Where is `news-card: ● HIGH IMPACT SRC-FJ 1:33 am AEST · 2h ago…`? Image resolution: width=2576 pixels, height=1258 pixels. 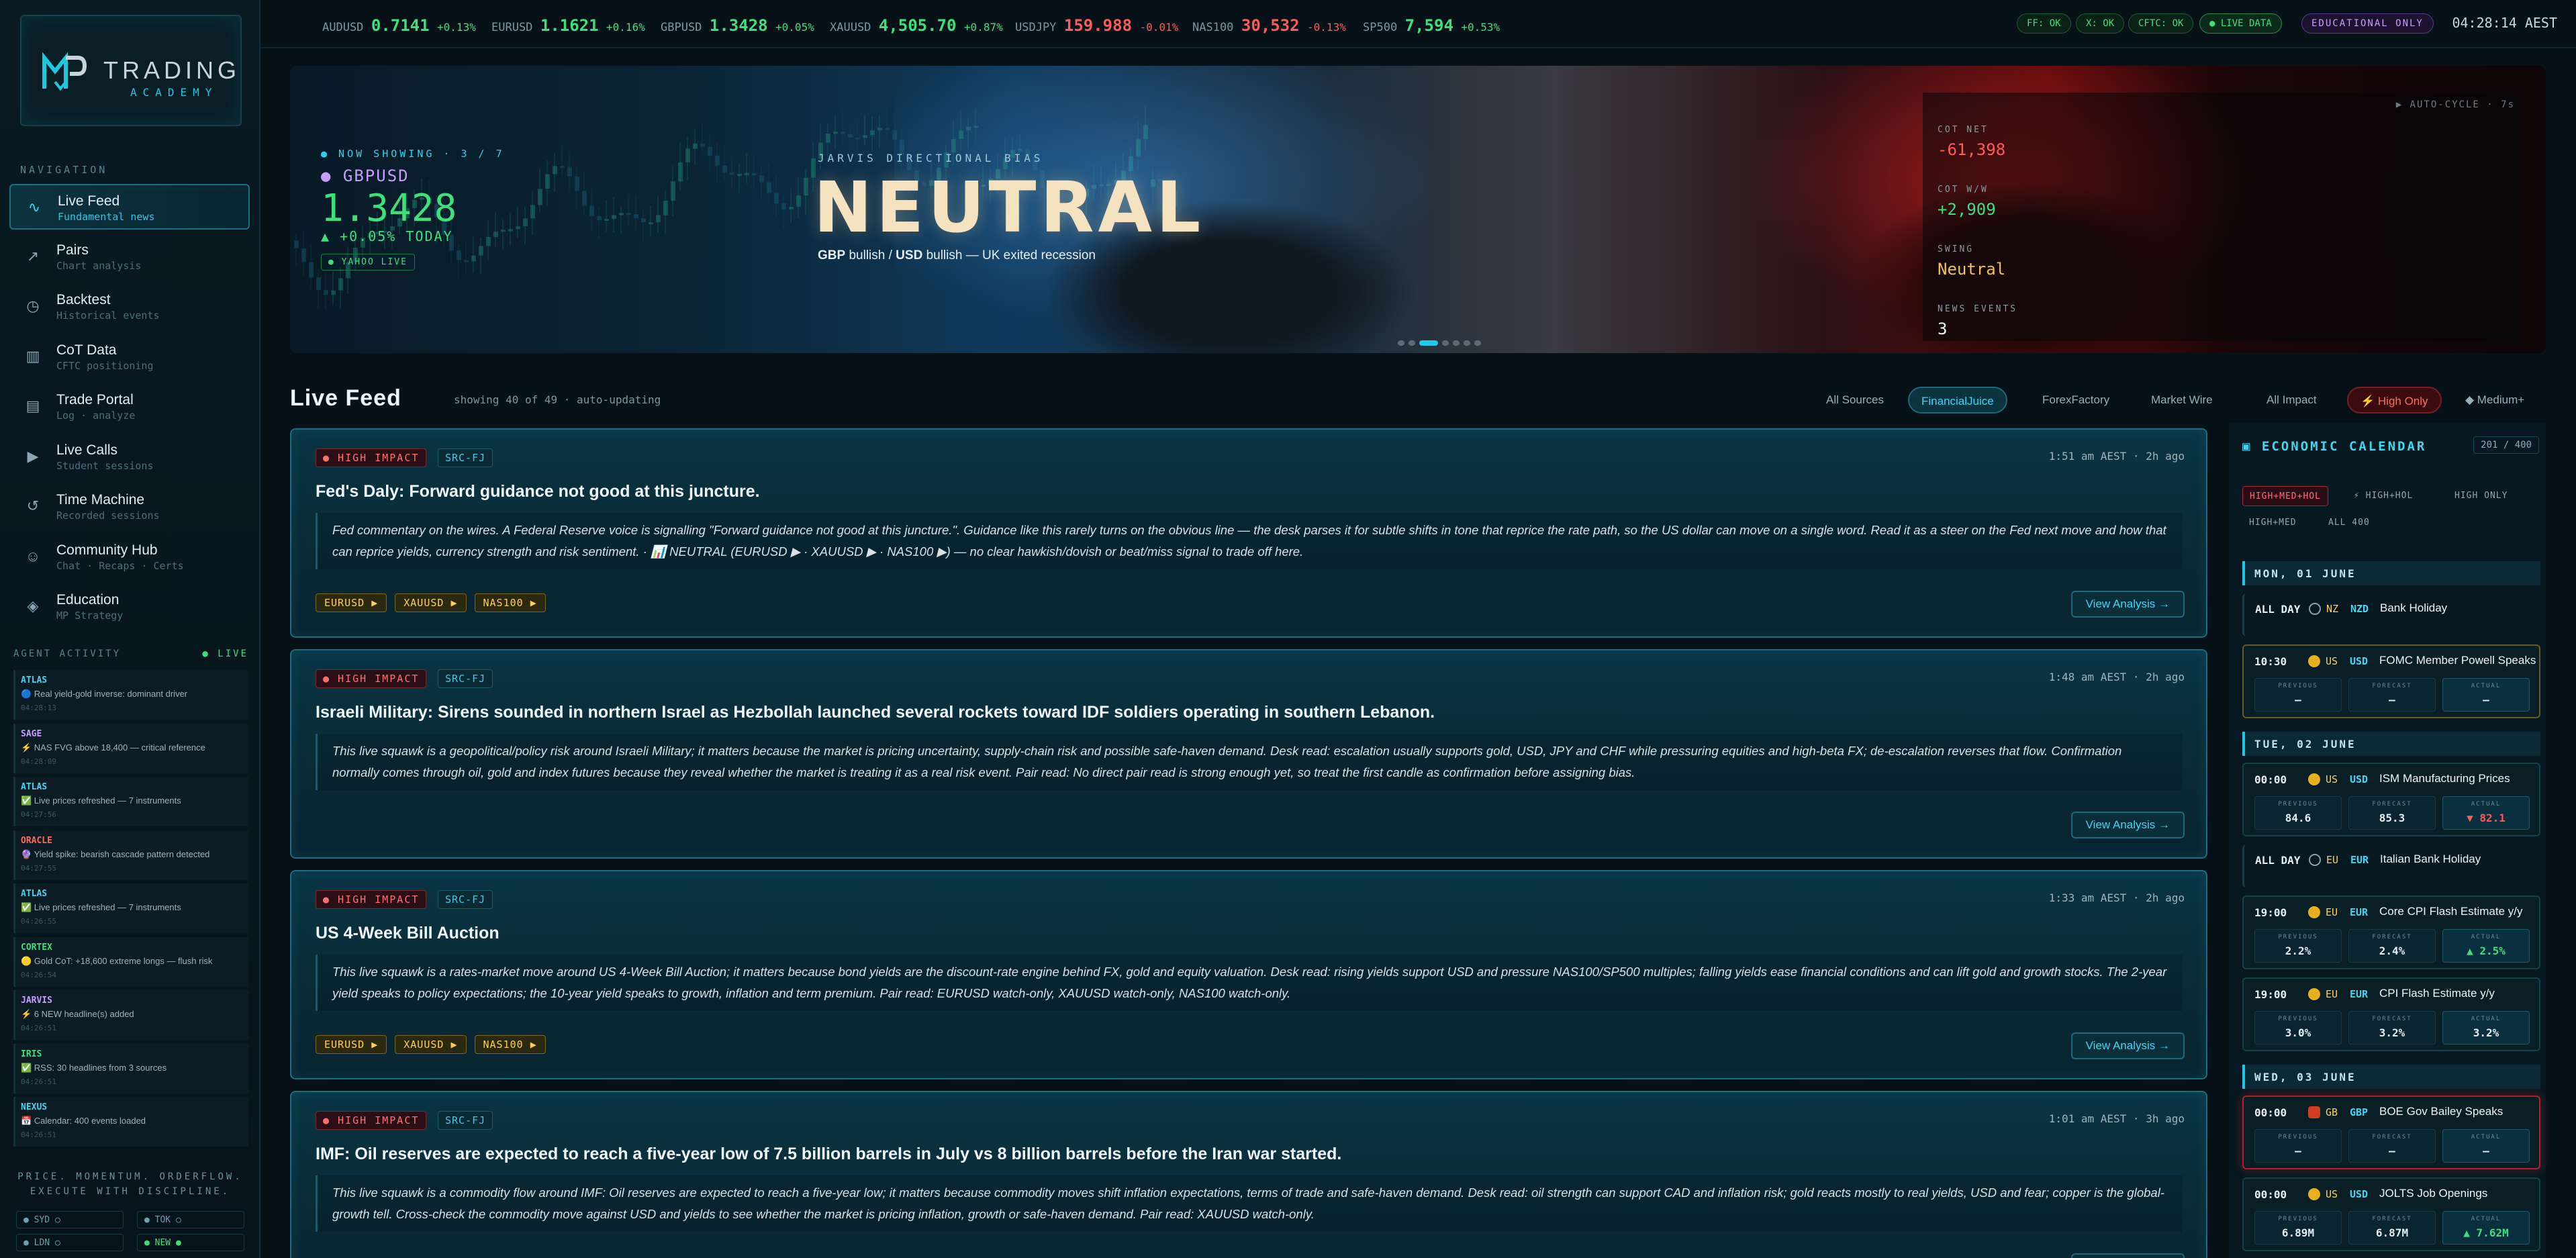
news-card: ● HIGH IMPACT SRC-FJ 1:33 am AEST · 2h ago… is located at coordinates (1248, 974).